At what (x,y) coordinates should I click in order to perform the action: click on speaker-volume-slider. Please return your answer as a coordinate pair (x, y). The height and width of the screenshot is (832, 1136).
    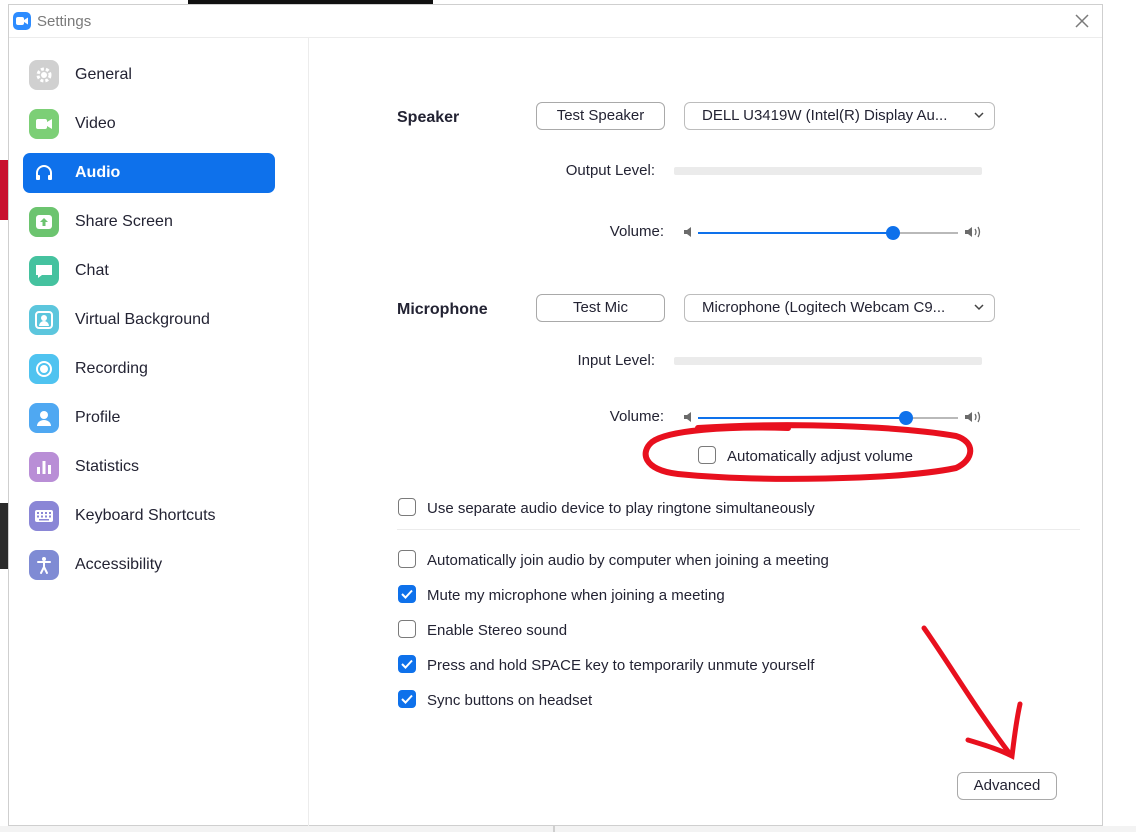
    Looking at the image, I should click on (828, 233).